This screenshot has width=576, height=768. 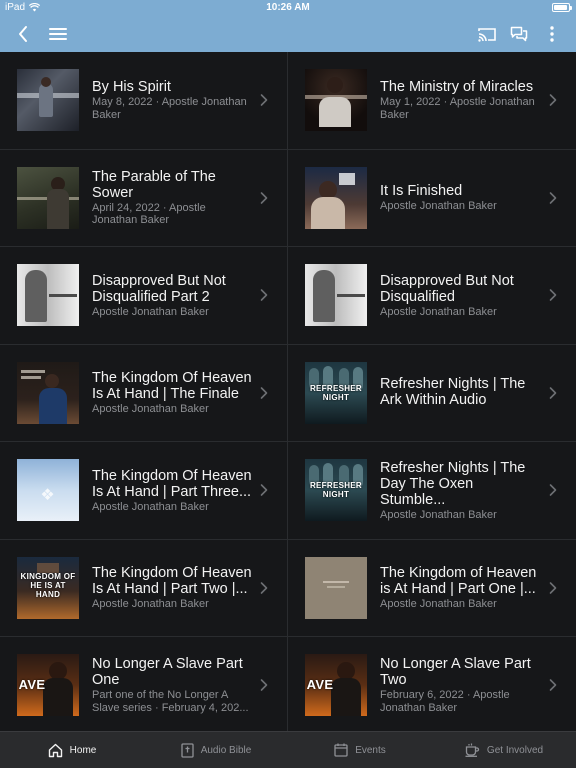 I want to click on hamburger-menu-icon, so click(x=58, y=34).